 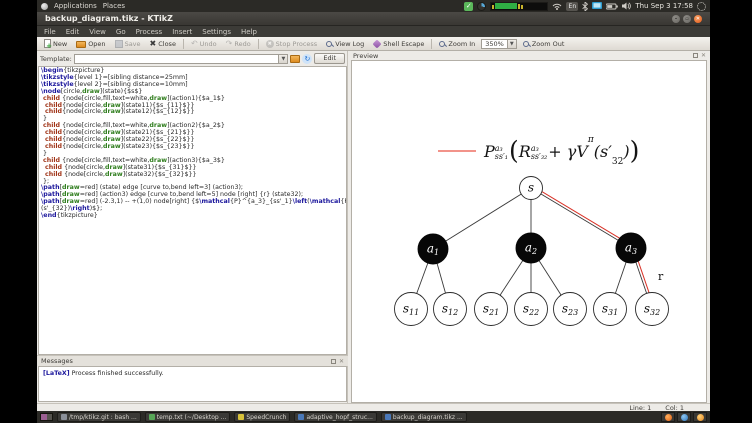 What do you see at coordinates (182, 32) in the screenshot?
I see `menu-insert: Insert` at bounding box center [182, 32].